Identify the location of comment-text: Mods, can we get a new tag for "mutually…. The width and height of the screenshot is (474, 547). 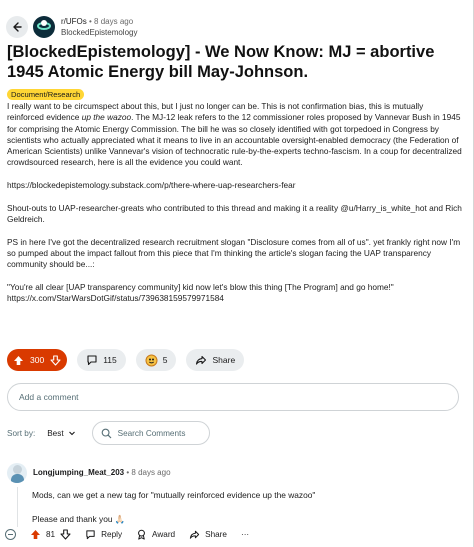
(174, 495).